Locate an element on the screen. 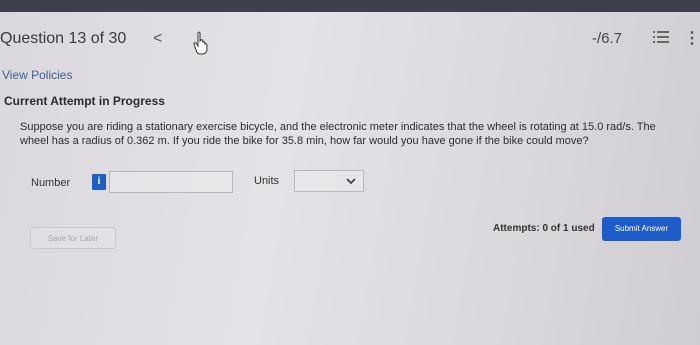 This screenshot has height=345, width=700. question-title: Question 13 of 30 is located at coordinates (63, 38).